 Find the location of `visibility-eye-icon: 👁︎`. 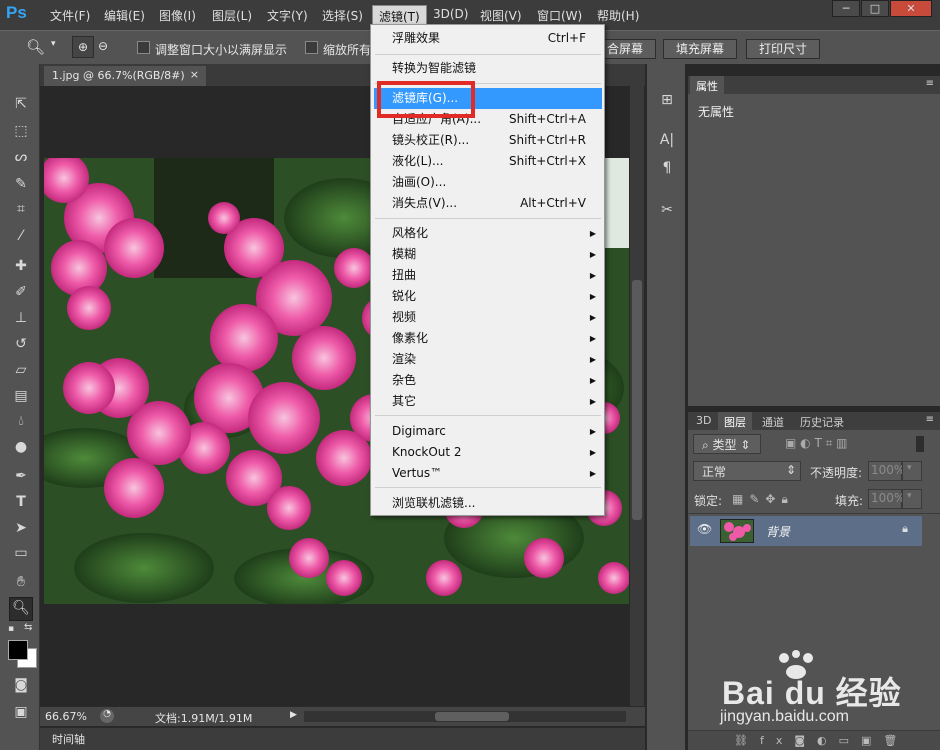

visibility-eye-icon: 👁︎ is located at coordinates (704, 529).